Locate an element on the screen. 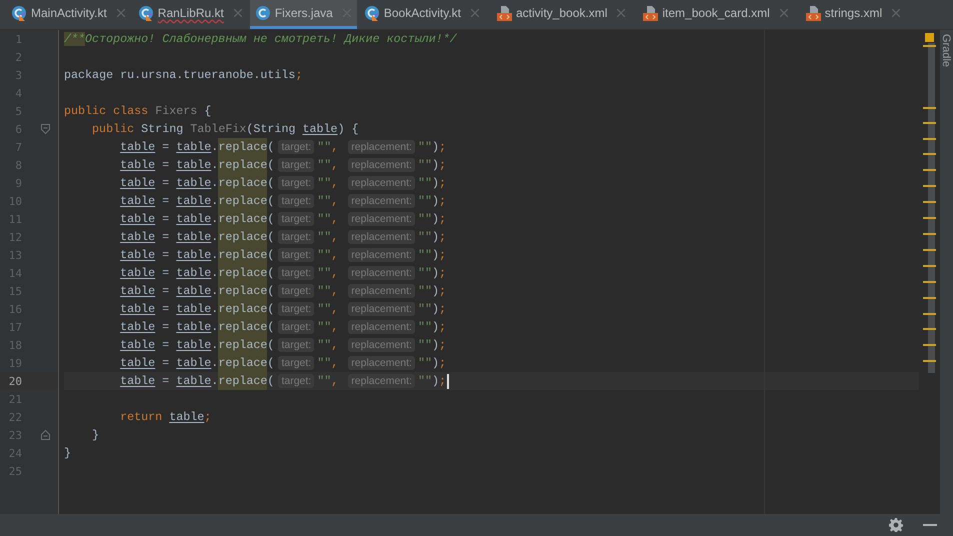 The height and width of the screenshot is (536, 953). editor-tab: BookActivity.kt is located at coordinates (421, 14).